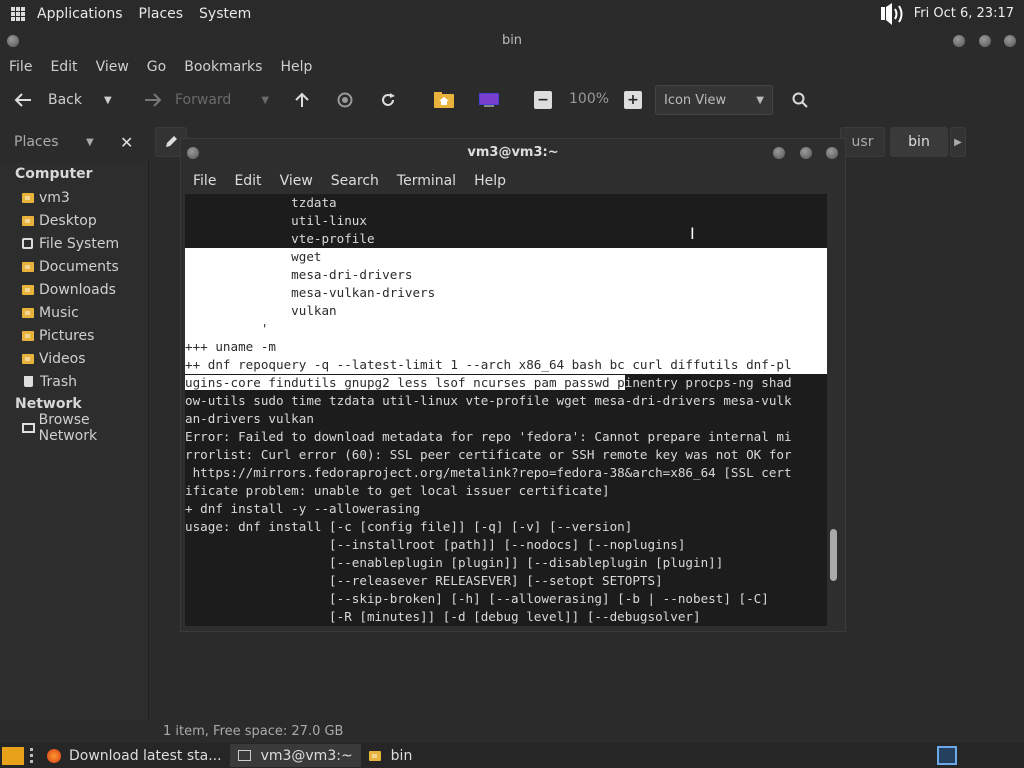 This screenshot has height=768, width=1024. I want to click on terminal-line-selected: ', so click(506, 329).